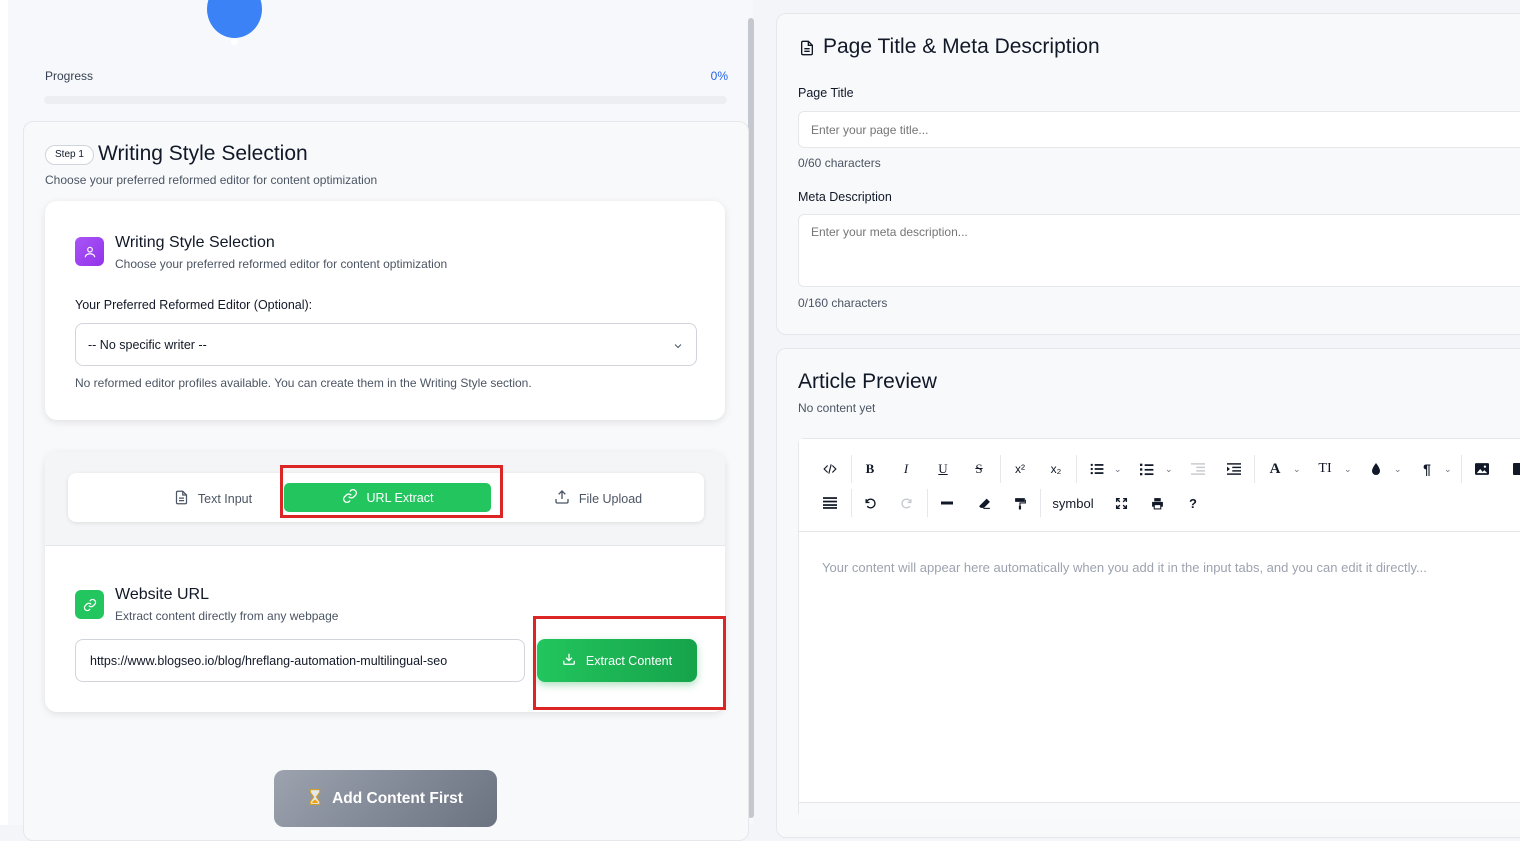 This screenshot has width=1520, height=841. I want to click on add-content-first-button: Add Content First, so click(385, 798).